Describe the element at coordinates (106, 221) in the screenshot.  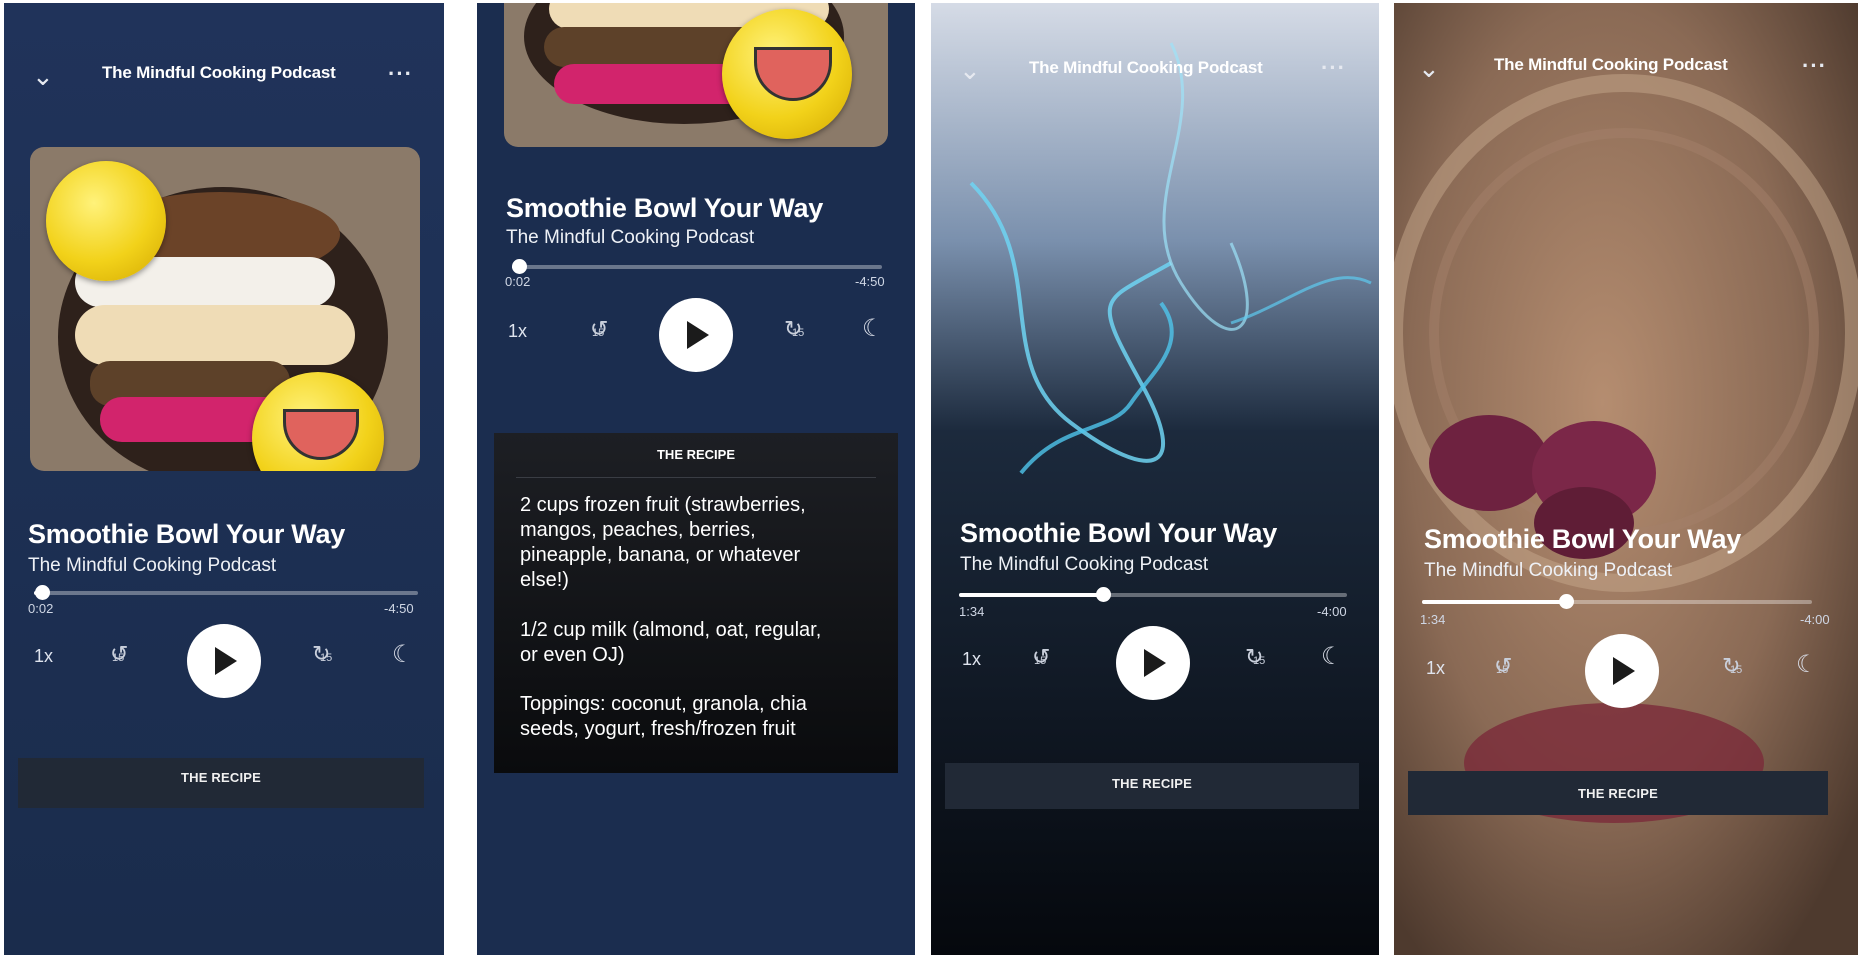
I see `smiley-sticker` at that location.